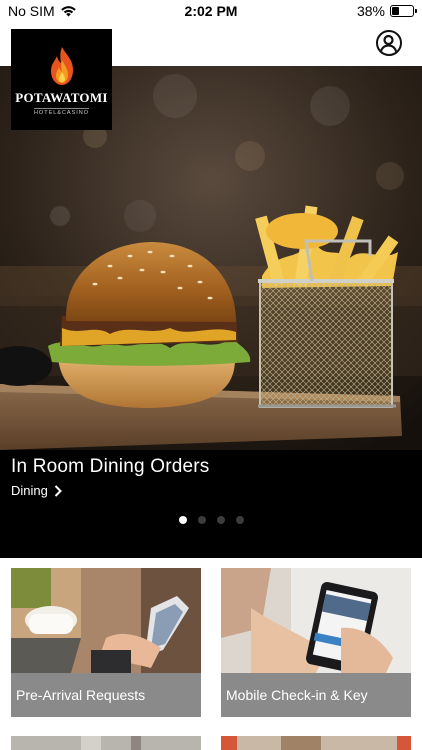 The width and height of the screenshot is (422, 750). I want to click on profile-icon, so click(388, 44).